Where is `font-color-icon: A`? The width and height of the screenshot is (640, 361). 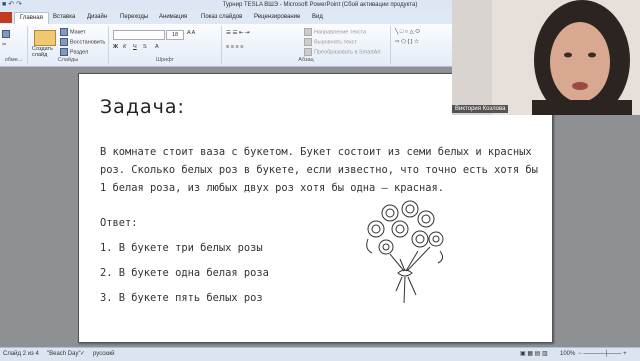 font-color-icon: A is located at coordinates (157, 47).